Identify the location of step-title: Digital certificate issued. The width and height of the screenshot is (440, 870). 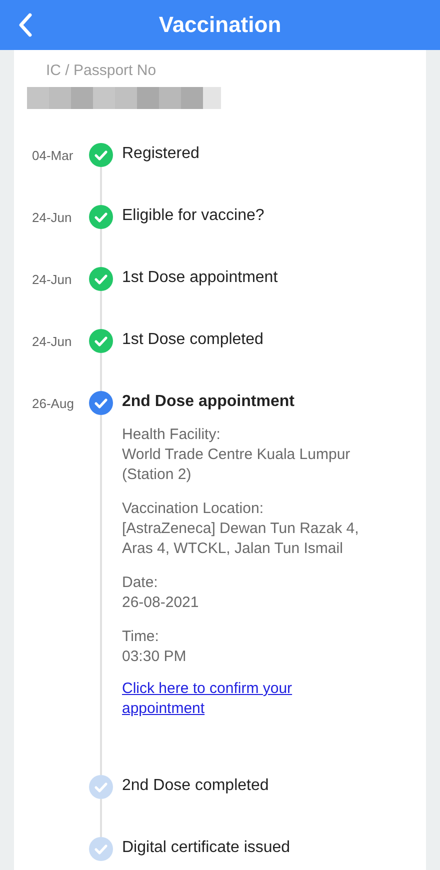
(206, 848).